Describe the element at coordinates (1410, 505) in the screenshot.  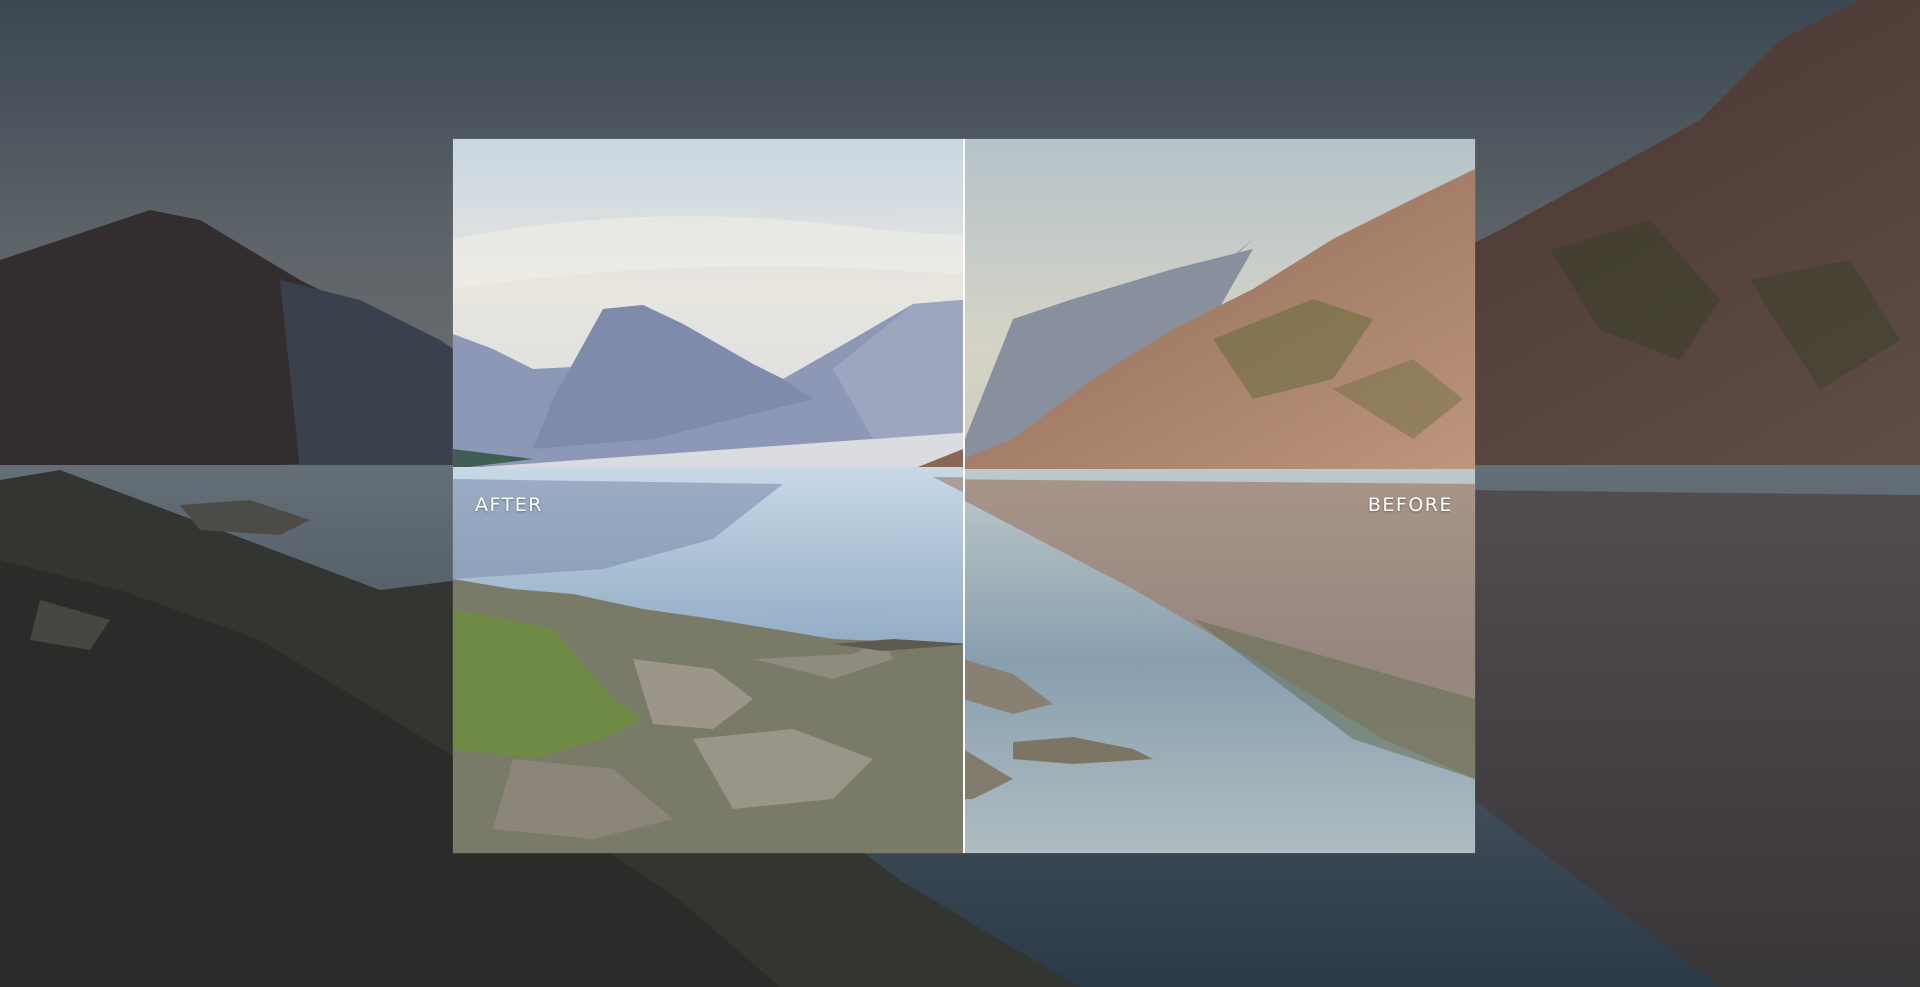
I see `before-label: BEFORE` at that location.